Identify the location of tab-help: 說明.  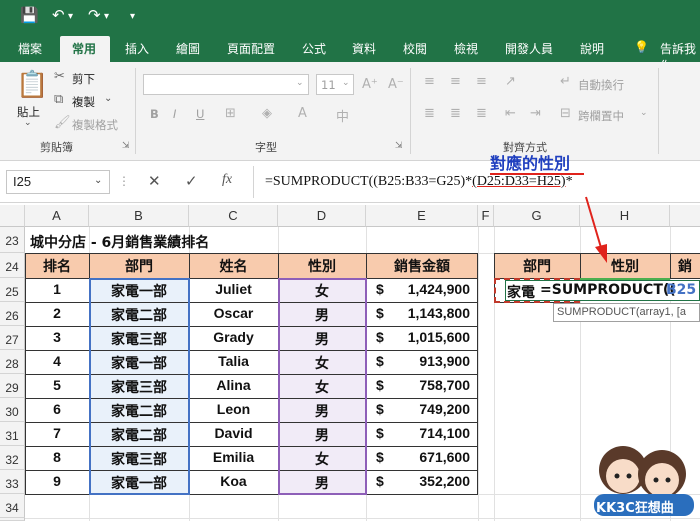
(592, 48).